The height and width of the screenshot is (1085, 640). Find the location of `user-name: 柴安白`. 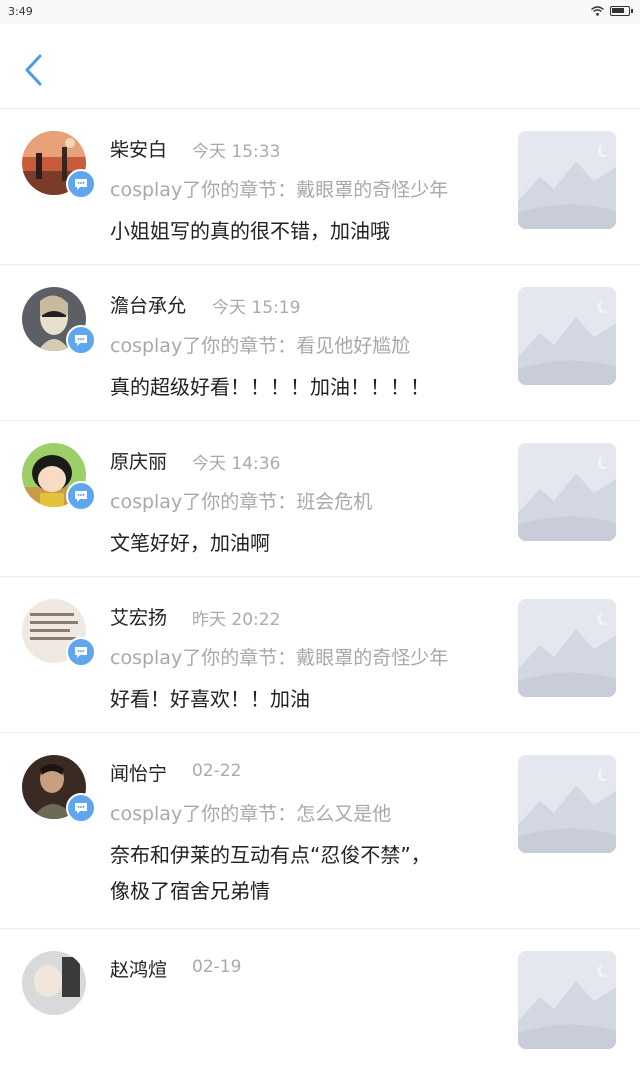

user-name: 柴安白 is located at coordinates (138, 148).